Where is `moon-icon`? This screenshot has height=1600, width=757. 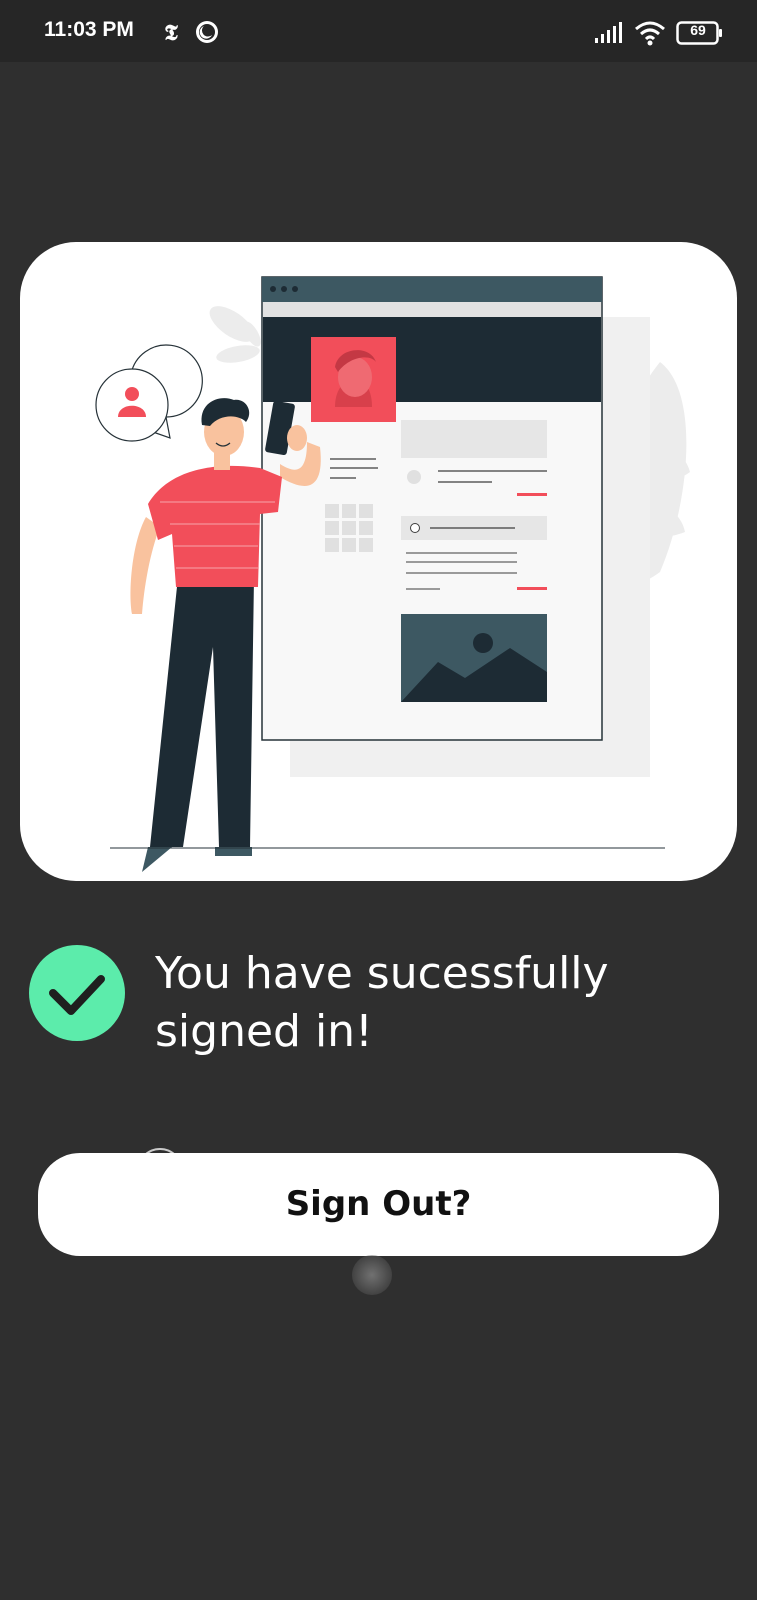 moon-icon is located at coordinates (207, 32).